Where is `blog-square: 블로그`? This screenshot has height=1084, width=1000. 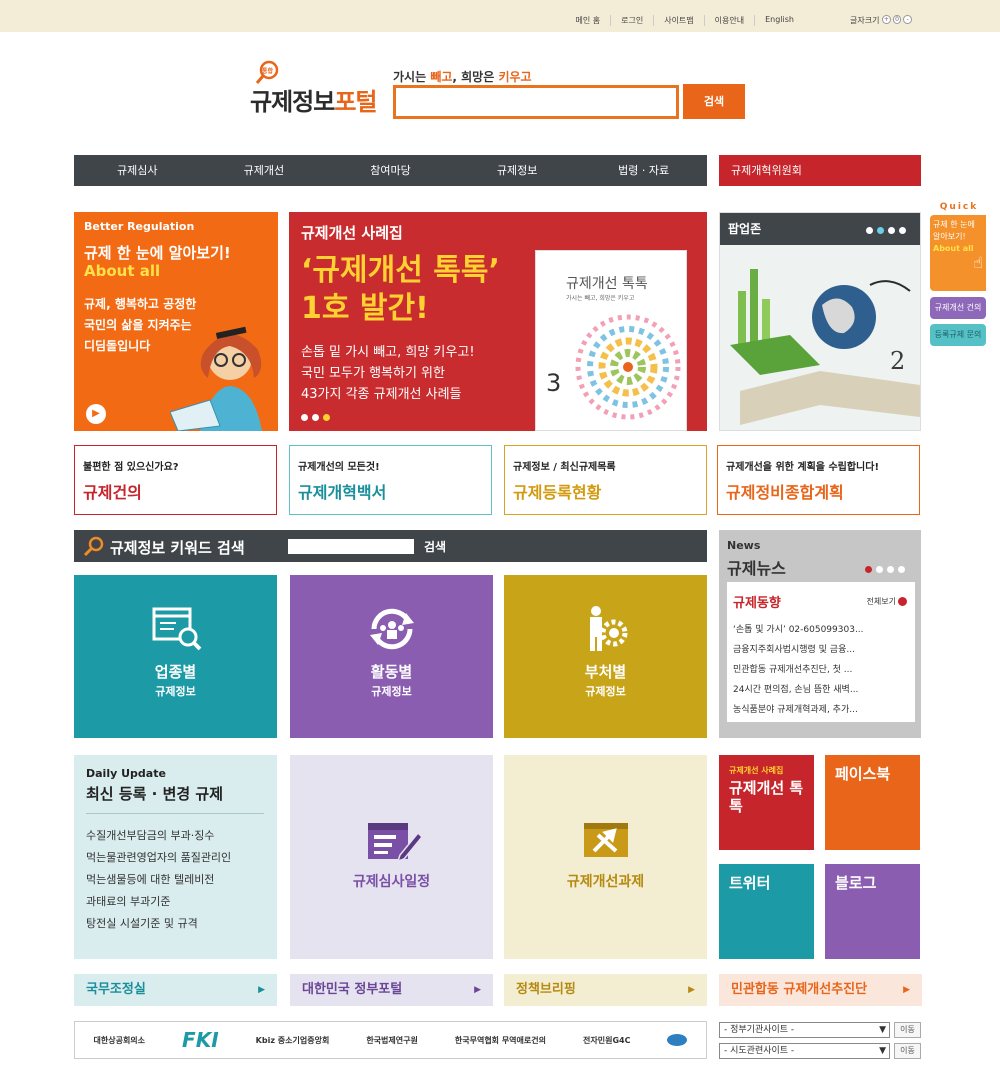 blog-square: 블로그 is located at coordinates (872, 911).